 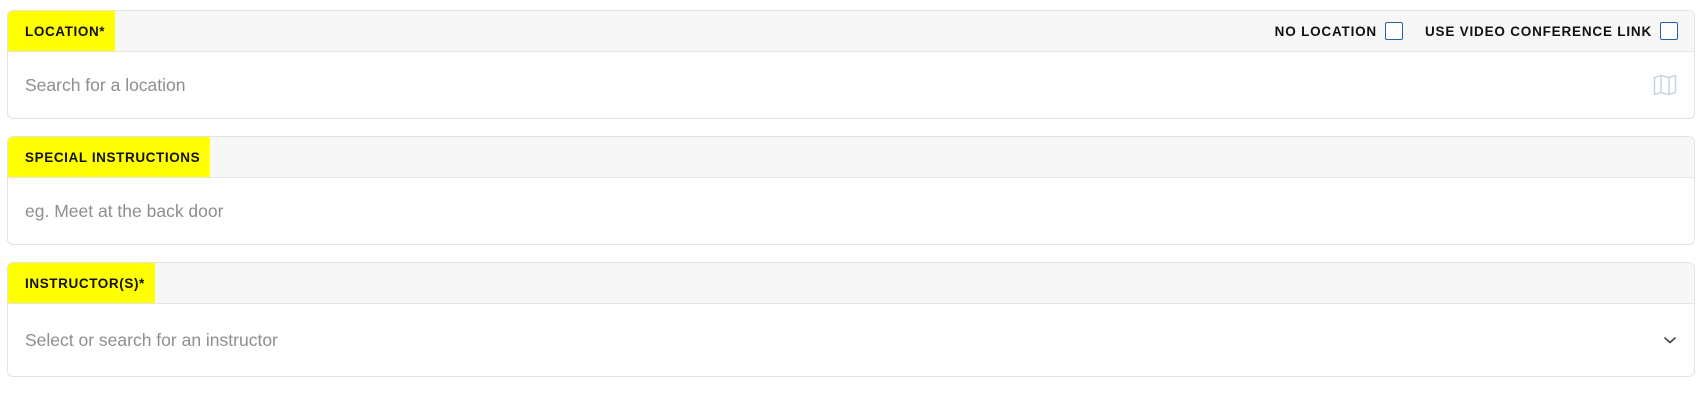 I want to click on special-instructions-header: SPECIAL INSTRUCTIONS, so click(x=851, y=157).